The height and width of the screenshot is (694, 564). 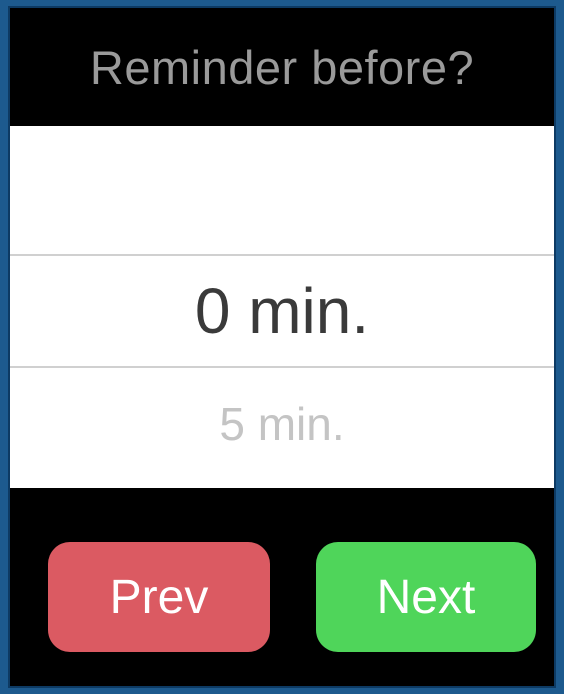 What do you see at coordinates (282, 424) in the screenshot?
I see `next-value: 5 min.` at bounding box center [282, 424].